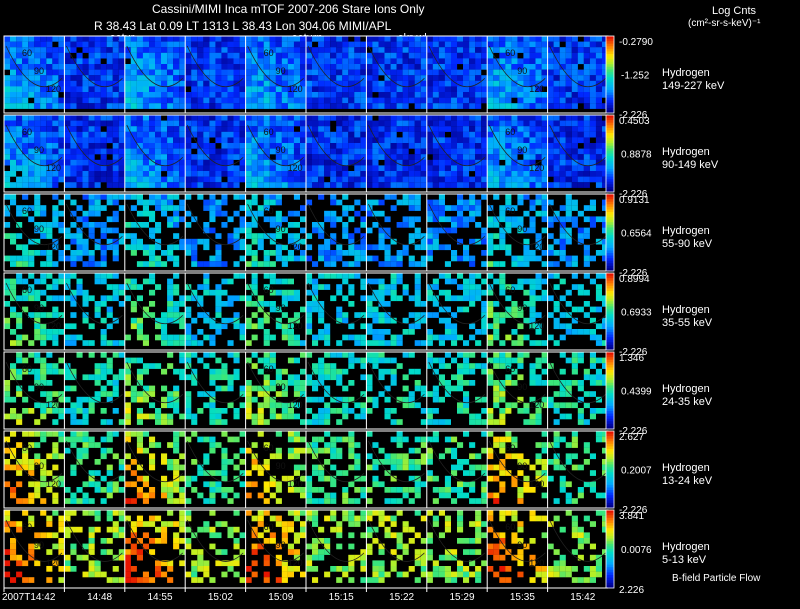 The width and height of the screenshot is (800, 609). Describe the element at coordinates (281, 150) in the screenshot. I see `contour-label: 90` at that location.